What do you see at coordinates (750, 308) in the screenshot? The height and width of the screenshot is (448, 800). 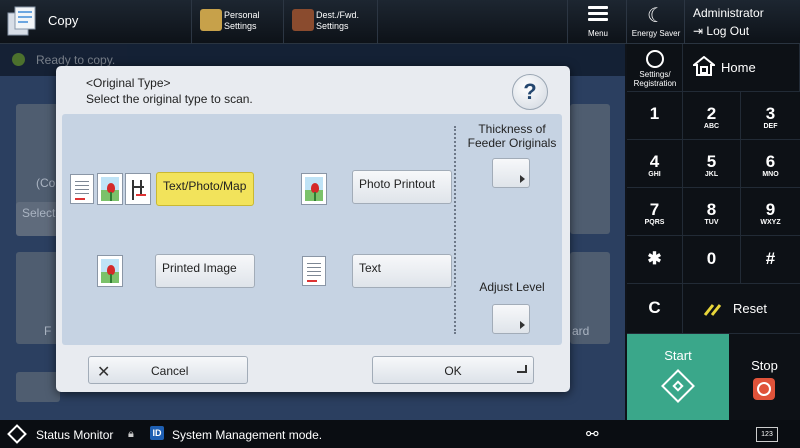 I see `reset-label: Reset` at bounding box center [750, 308].